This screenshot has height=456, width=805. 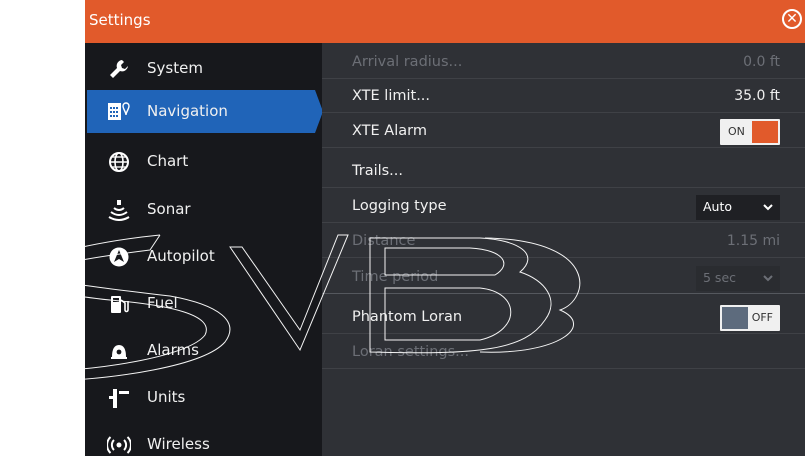 What do you see at coordinates (757, 96) in the screenshot?
I see `xte-limit-value: 35.0 ft` at bounding box center [757, 96].